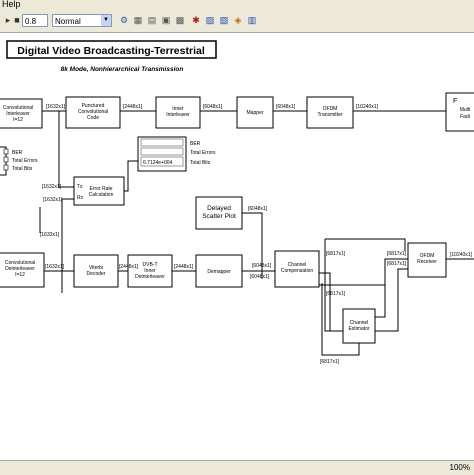  What do you see at coordinates (459, 467) in the screenshot?
I see `zoom-level: 100%` at bounding box center [459, 467].